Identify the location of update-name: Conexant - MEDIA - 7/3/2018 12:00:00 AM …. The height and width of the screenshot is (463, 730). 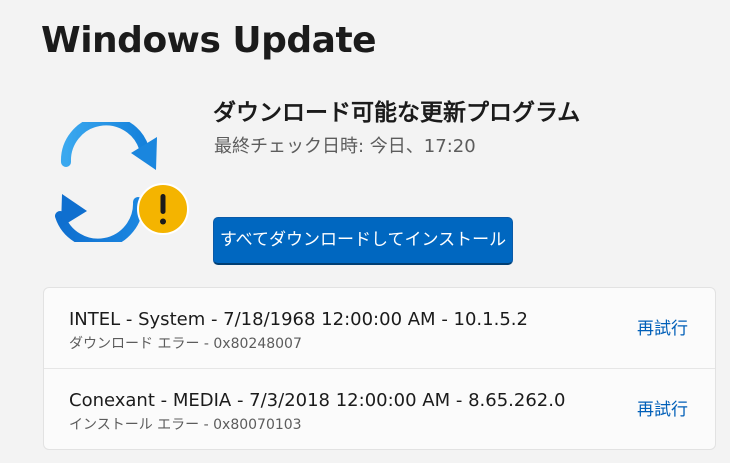
(317, 400).